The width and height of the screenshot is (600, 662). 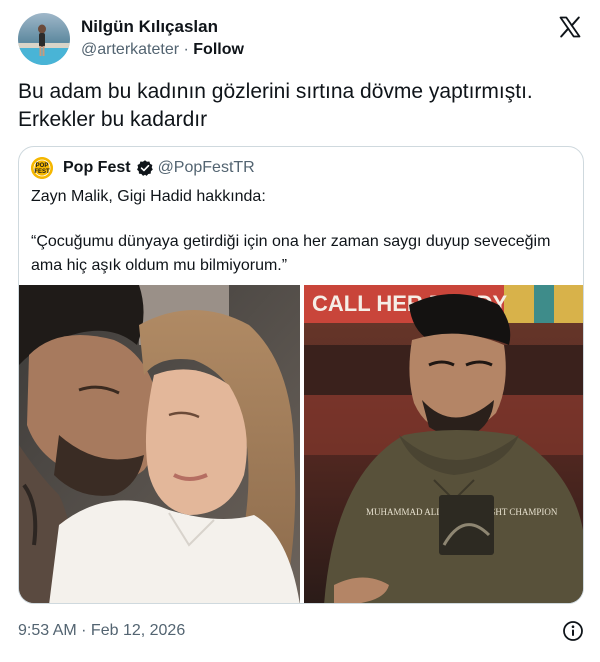 What do you see at coordinates (301, 39) in the screenshot?
I see `tweet-header: Nilgün Kılıçaslan @arterkateter · Follow` at bounding box center [301, 39].